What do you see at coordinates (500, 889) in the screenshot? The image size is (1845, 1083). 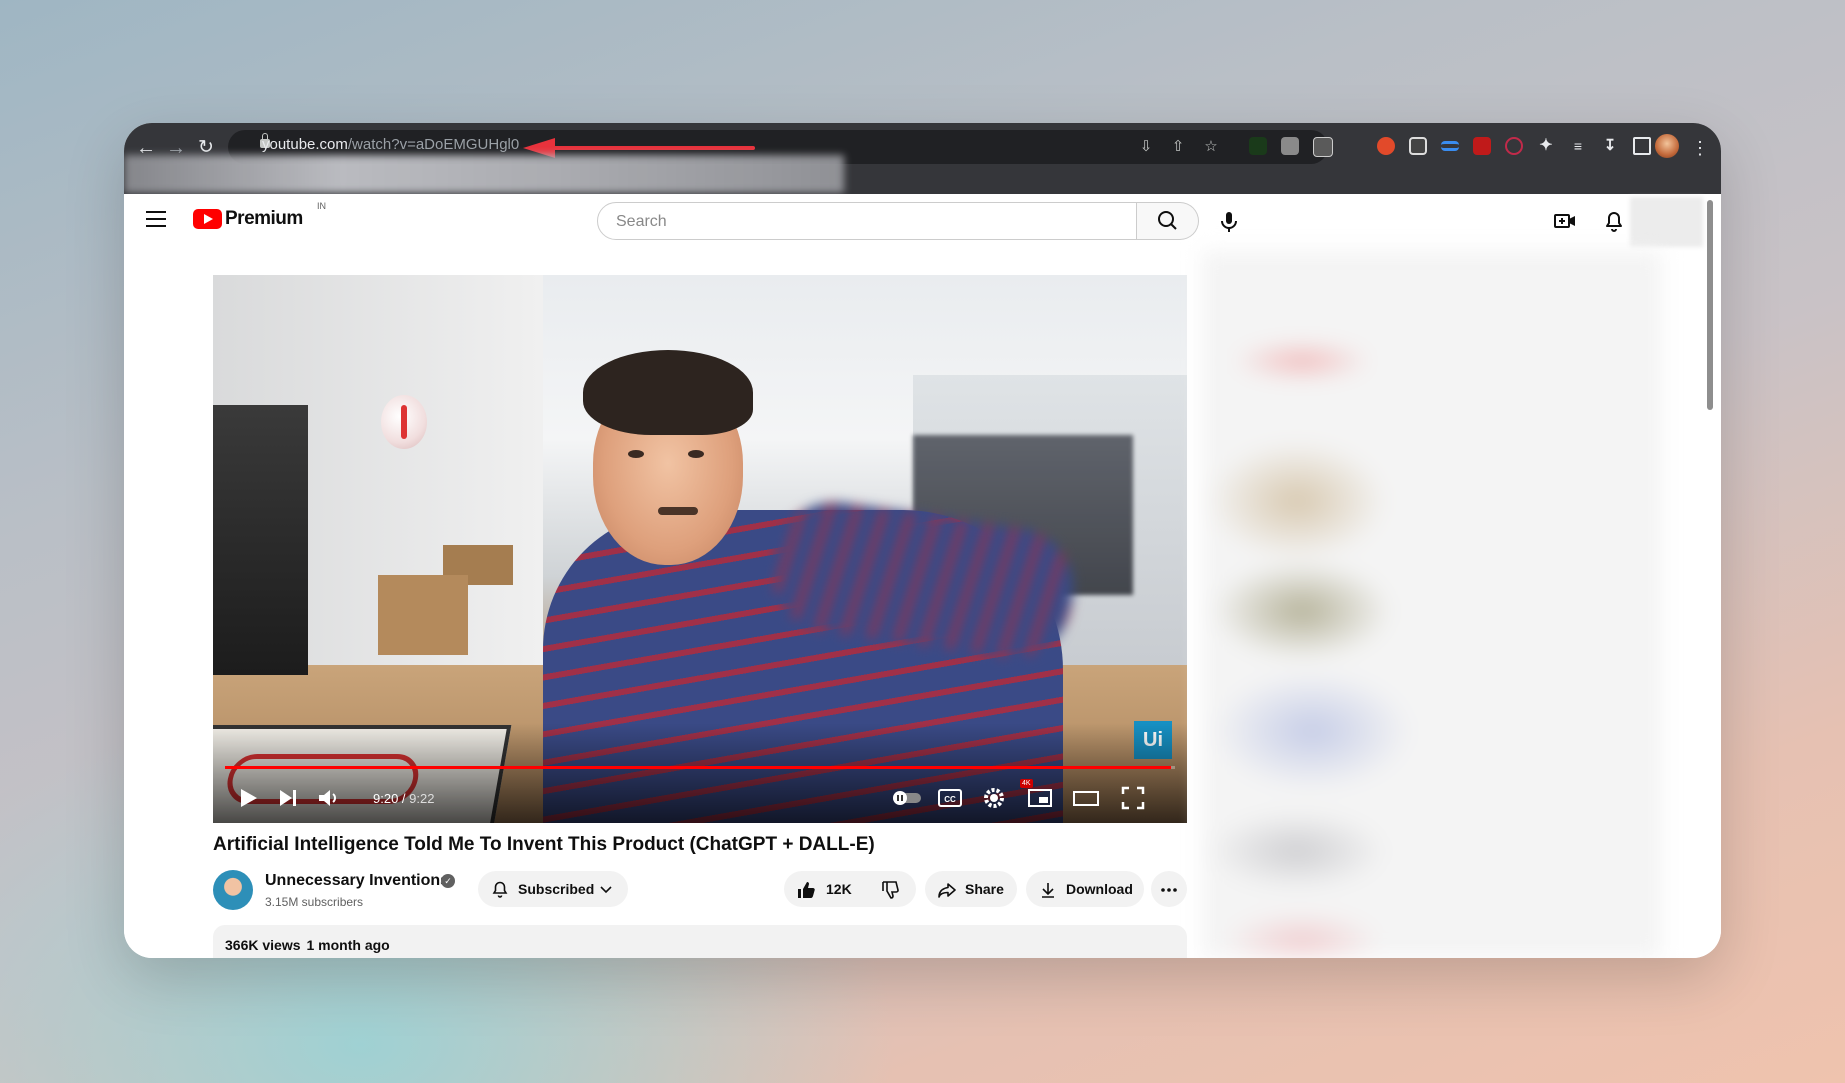 I see `bell-icon` at bounding box center [500, 889].